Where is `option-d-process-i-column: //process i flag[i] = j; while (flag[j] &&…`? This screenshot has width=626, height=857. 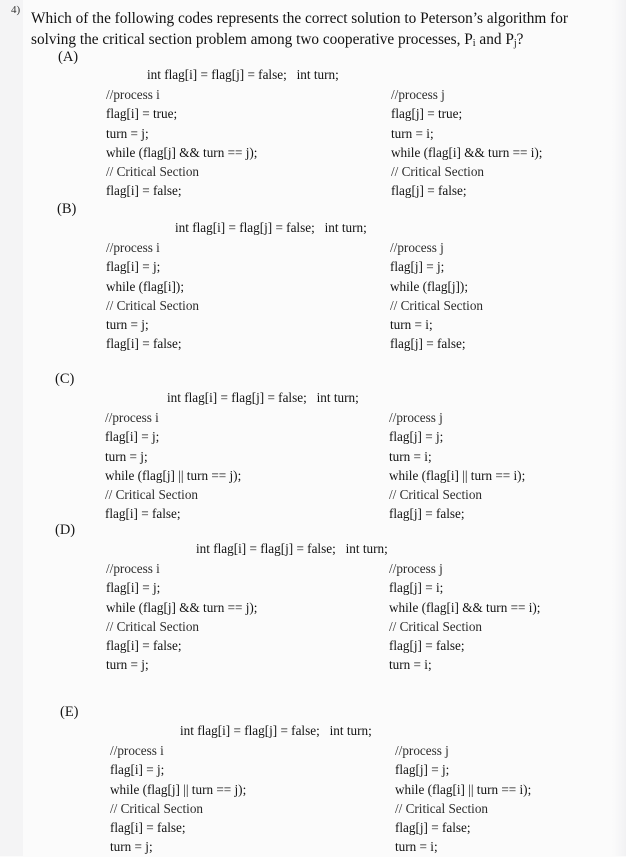 option-d-process-i-column: //process i flag[i] = j; while (flag[j] &&… is located at coordinates (181, 617).